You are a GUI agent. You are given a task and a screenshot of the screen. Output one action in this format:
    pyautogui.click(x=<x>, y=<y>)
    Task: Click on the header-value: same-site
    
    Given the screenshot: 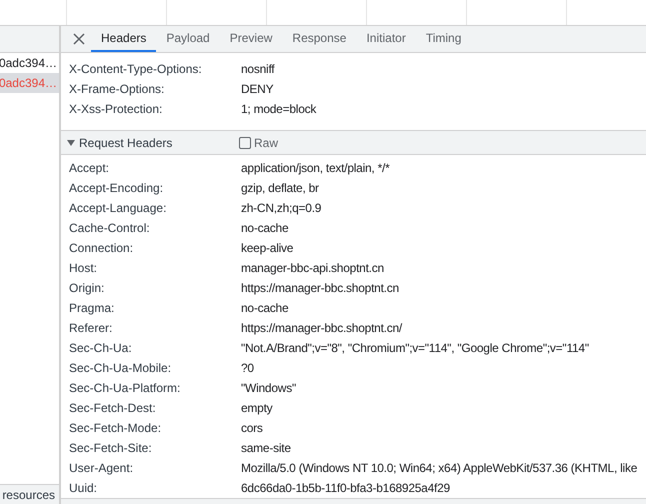 What is the action you would take?
    pyautogui.click(x=266, y=448)
    